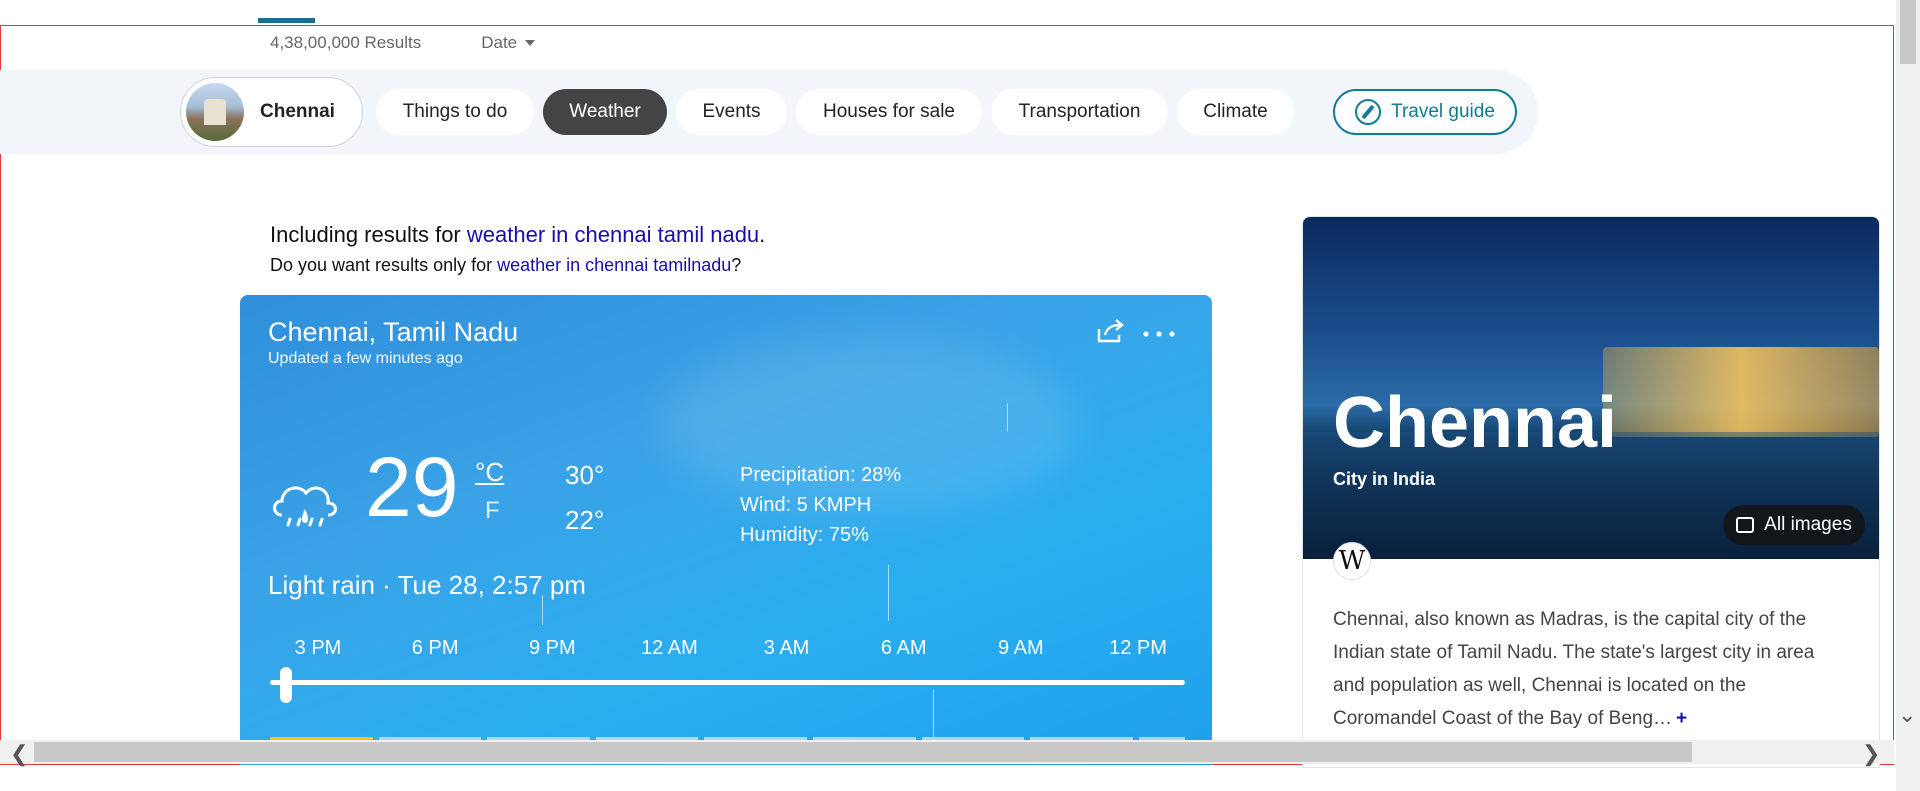 This screenshot has height=791, width=1920. Describe the element at coordinates (1384, 479) in the screenshot. I see `entity-subtitle: City in India` at that location.